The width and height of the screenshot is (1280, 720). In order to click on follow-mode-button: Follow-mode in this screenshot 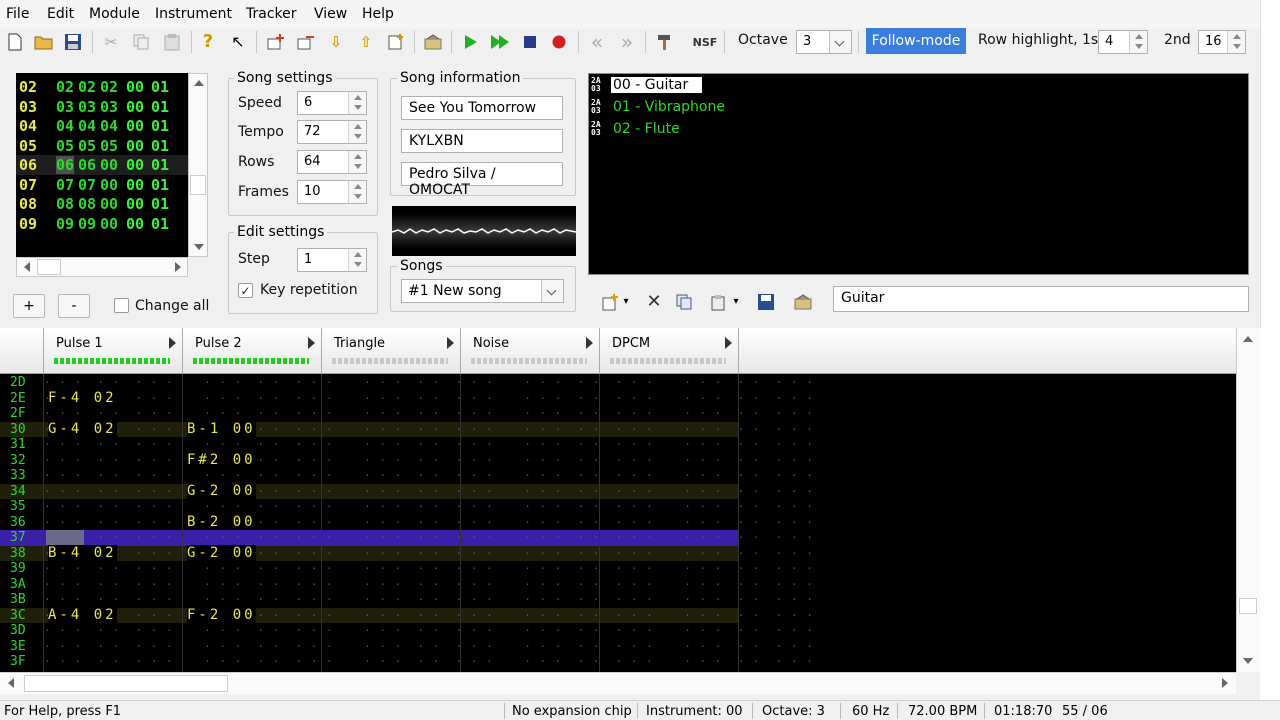, I will do `click(916, 41)`.